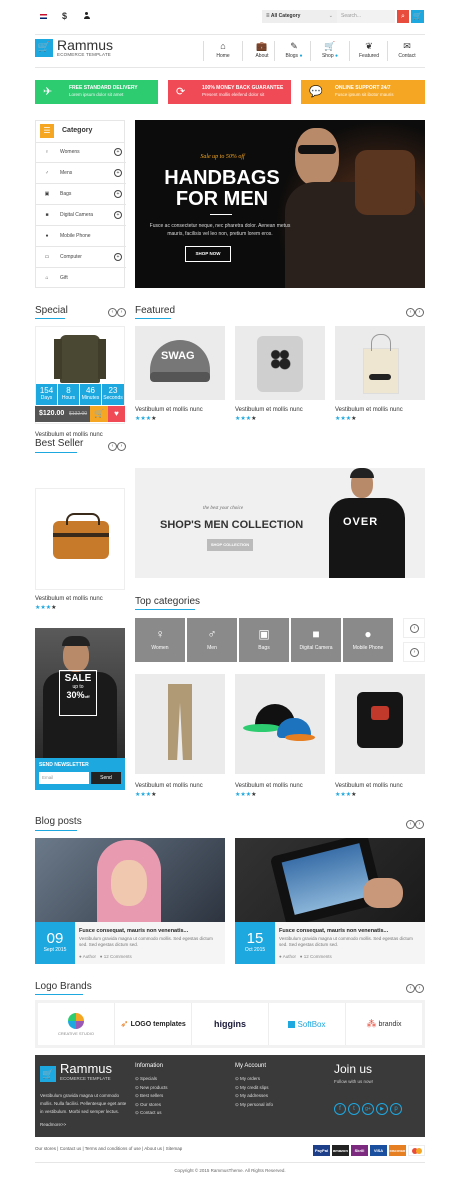 This screenshot has height=1183, width=460. What do you see at coordinates (53, 1124) in the screenshot?
I see `footer-readmore: Readmore>>` at bounding box center [53, 1124].